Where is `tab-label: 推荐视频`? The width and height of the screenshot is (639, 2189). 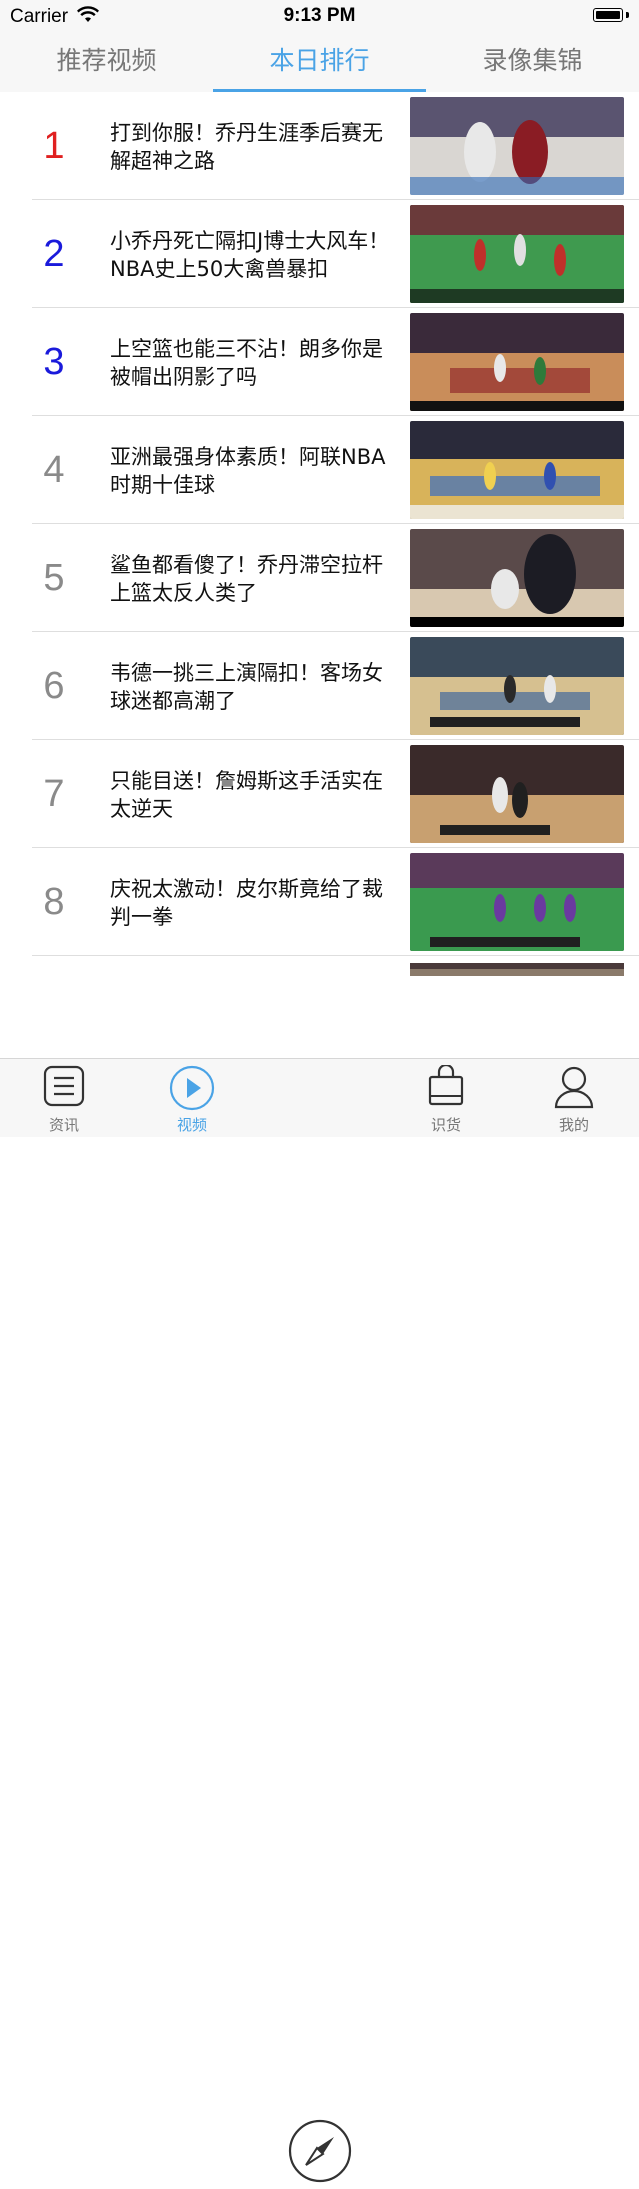 tab-label: 推荐视频 is located at coordinates (106, 60).